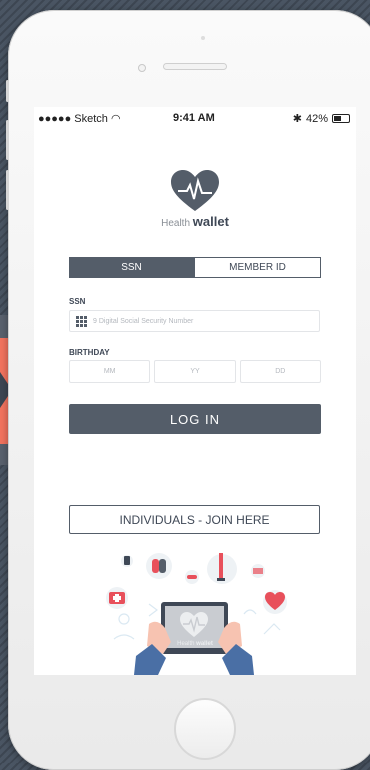 The height and width of the screenshot is (770, 370). I want to click on ssn-label: SSN, so click(77, 301).